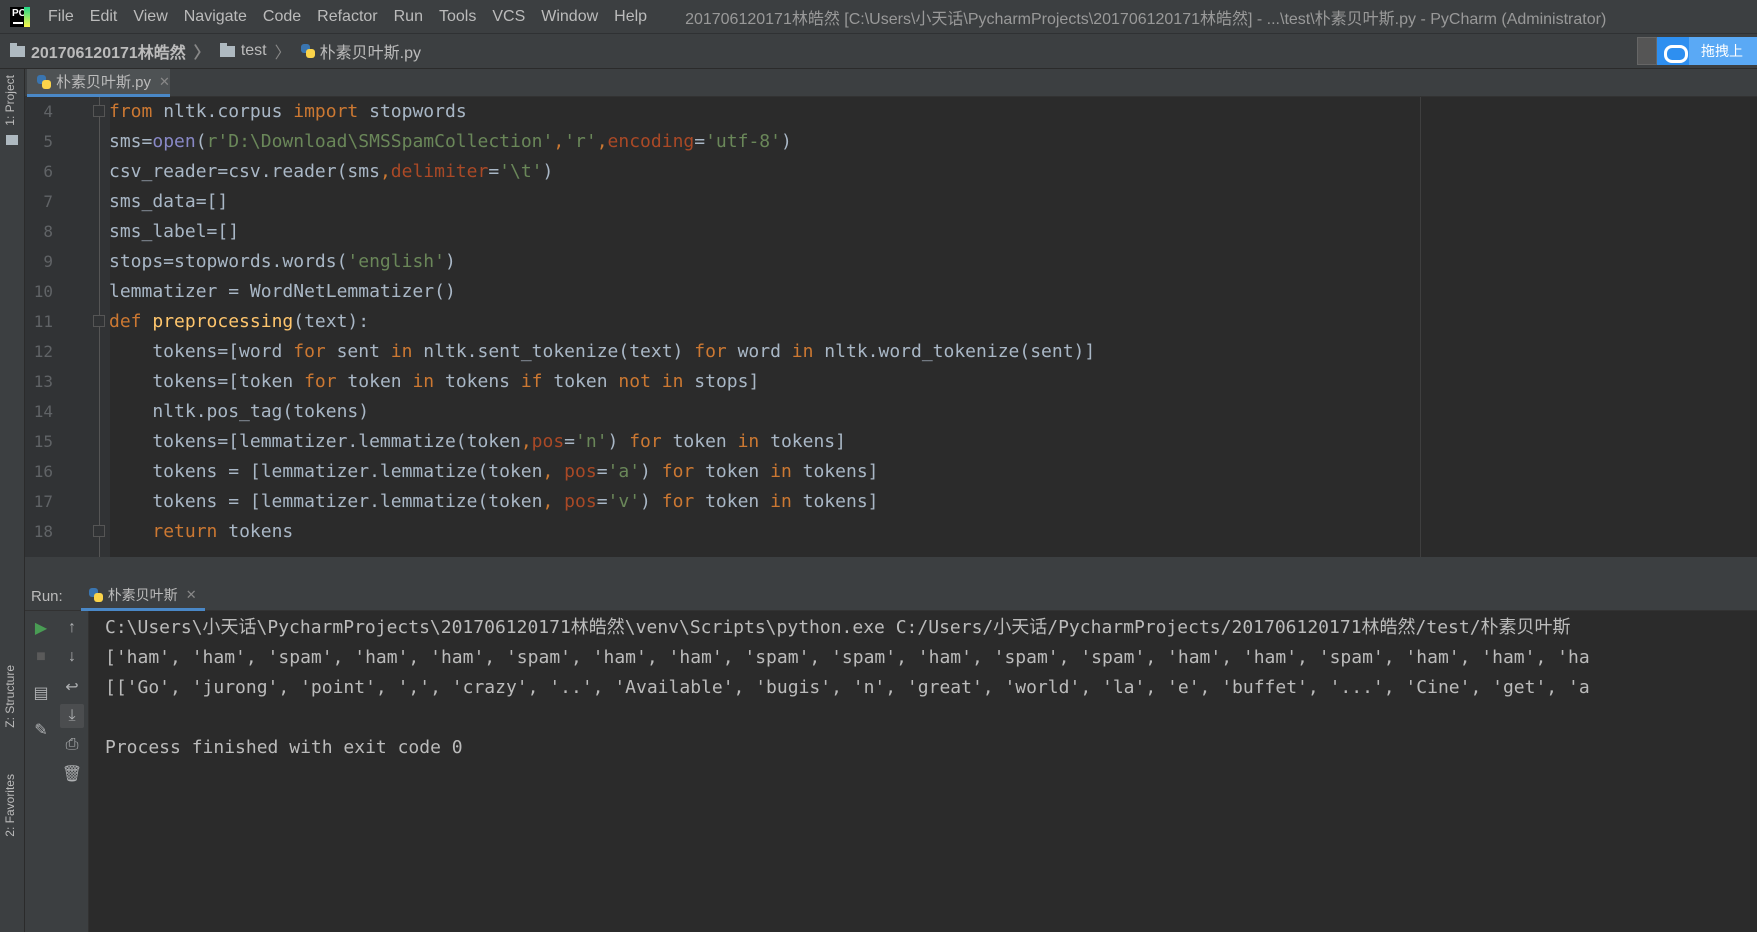  I want to click on editor-tab-active: 朴素贝叶斯.py ✕, so click(98, 83).